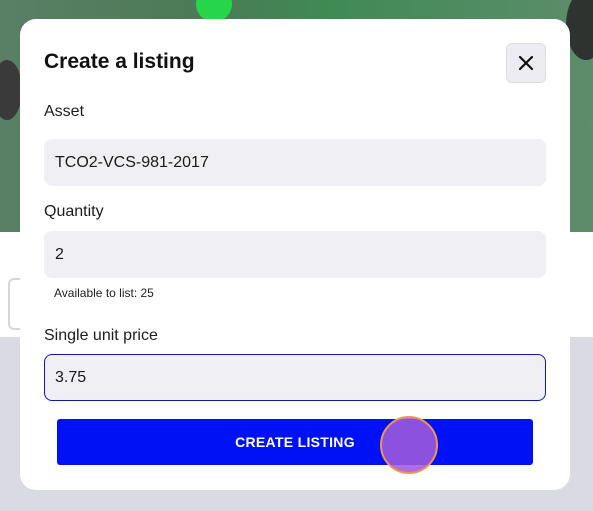  I want to click on modal-title: Create a listing, so click(119, 61).